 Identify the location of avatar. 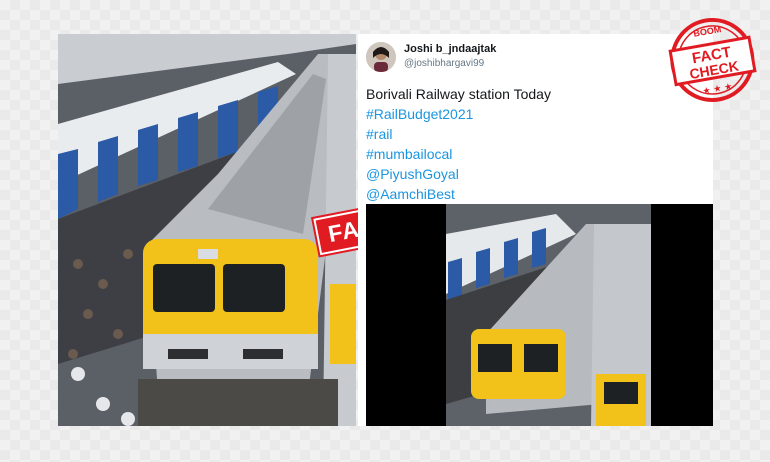
(381, 57).